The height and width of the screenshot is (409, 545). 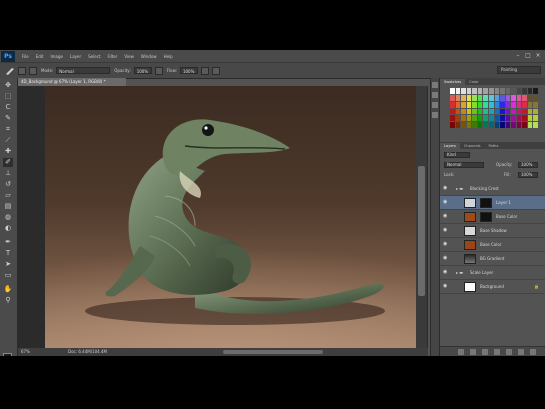 I want to click on vertical-scrollbar, so click(x=421, y=217).